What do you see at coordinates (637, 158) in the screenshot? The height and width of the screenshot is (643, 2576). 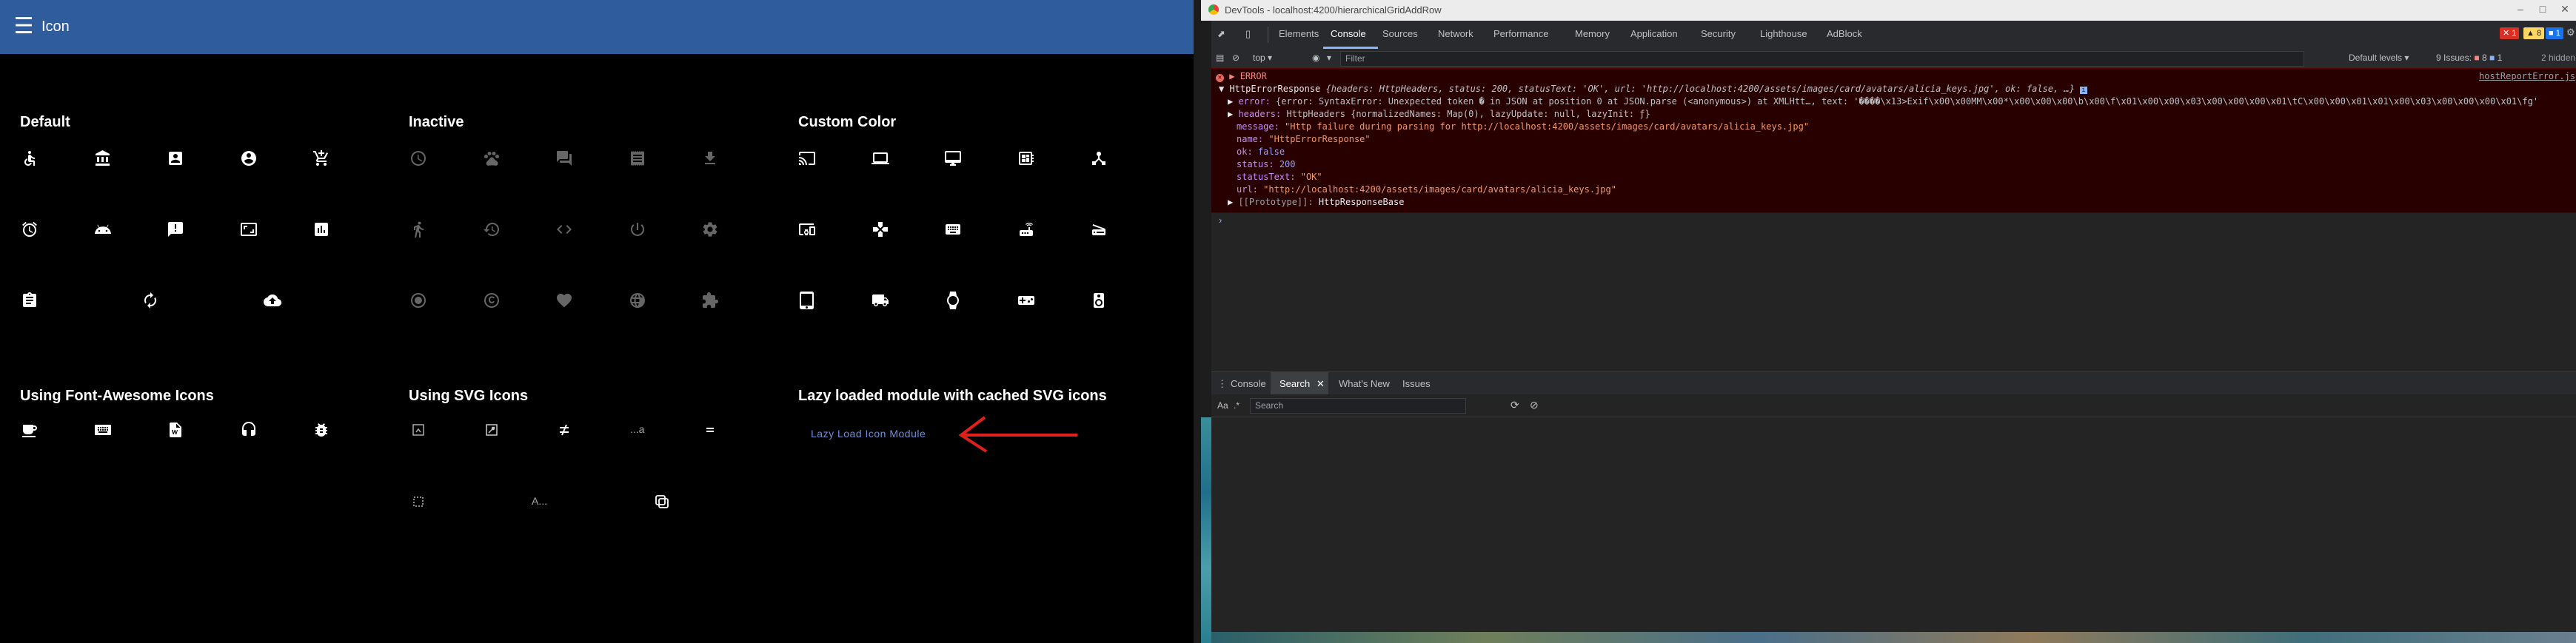 I see `receipt-icon` at bounding box center [637, 158].